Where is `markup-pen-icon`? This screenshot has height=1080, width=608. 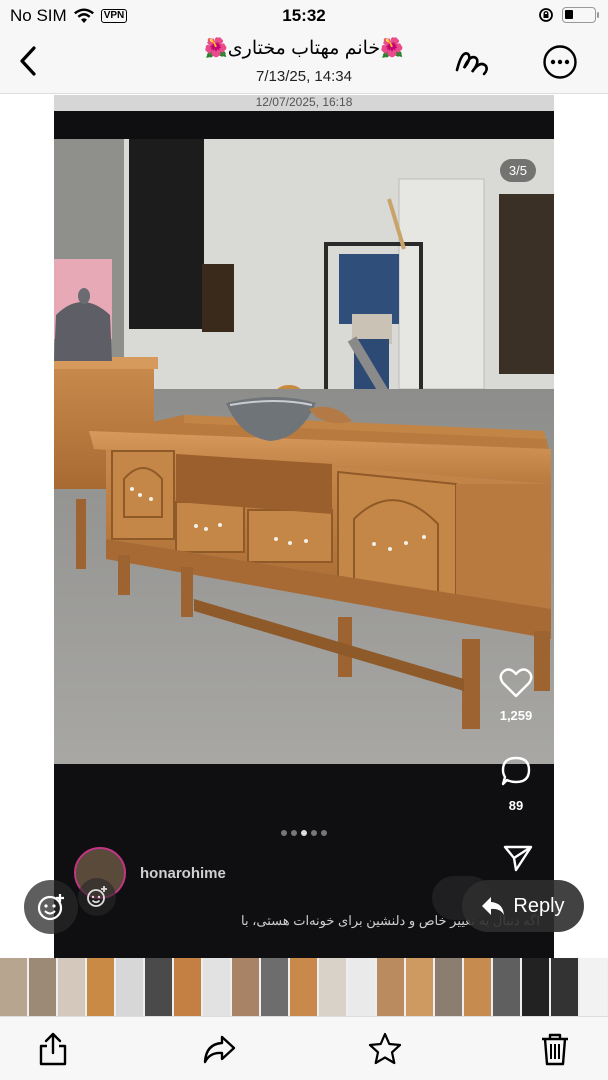 markup-pen-icon is located at coordinates (473, 61).